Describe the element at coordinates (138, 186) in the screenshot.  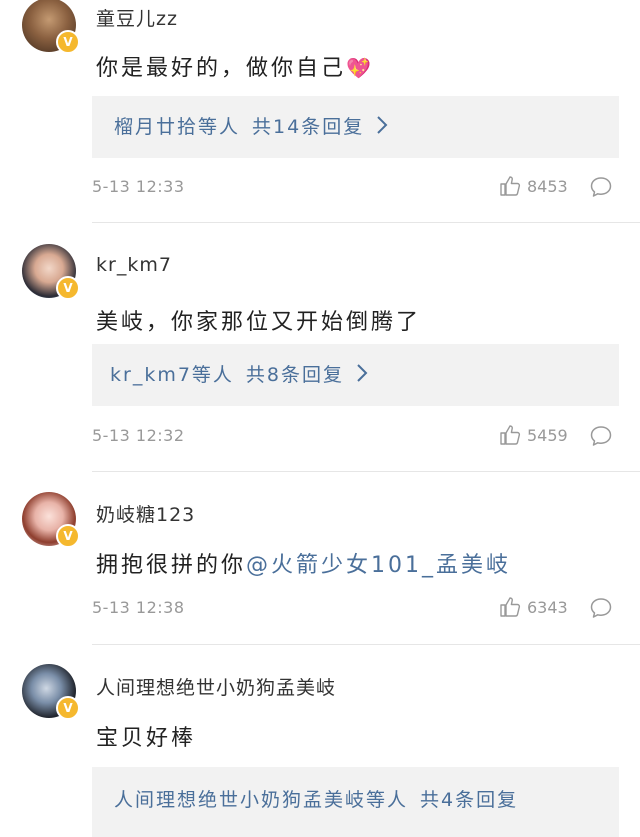
I see `comment-time: 5-13 12:33` at that location.